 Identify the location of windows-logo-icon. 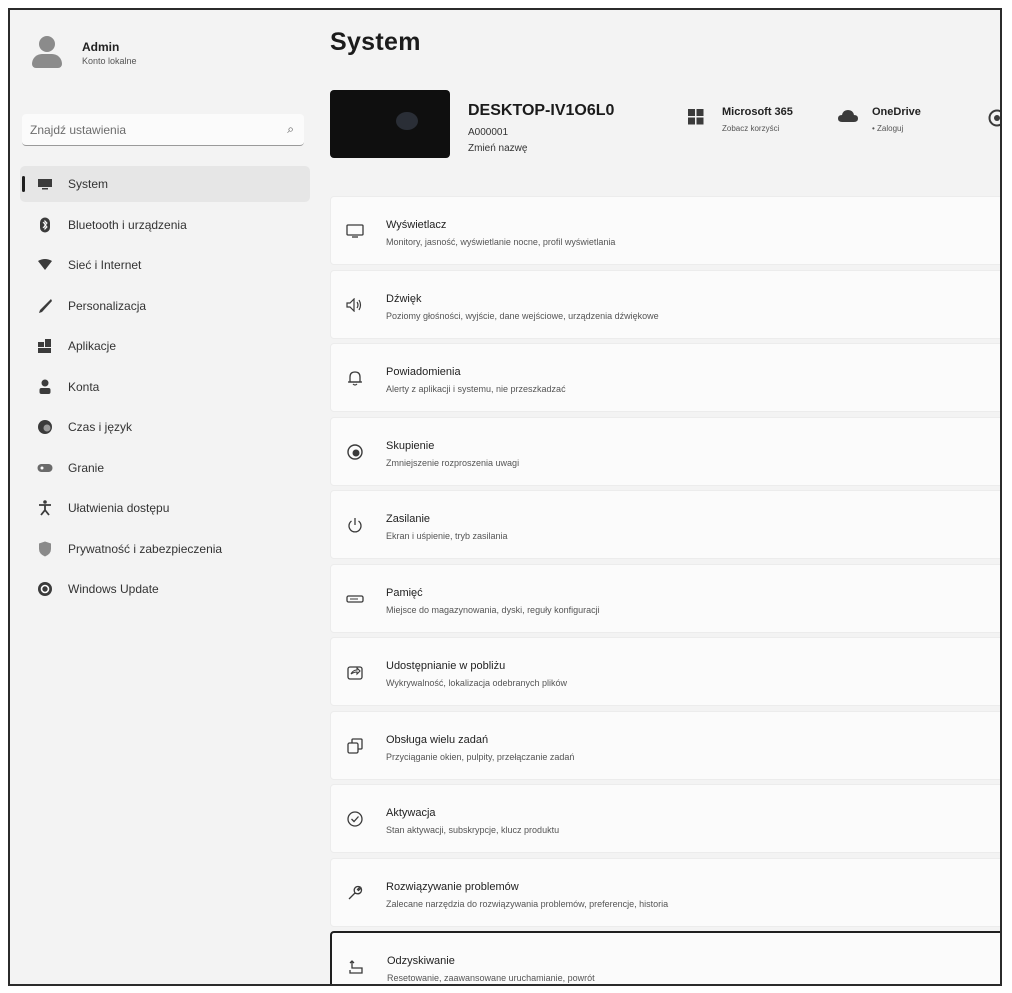
(698, 119).